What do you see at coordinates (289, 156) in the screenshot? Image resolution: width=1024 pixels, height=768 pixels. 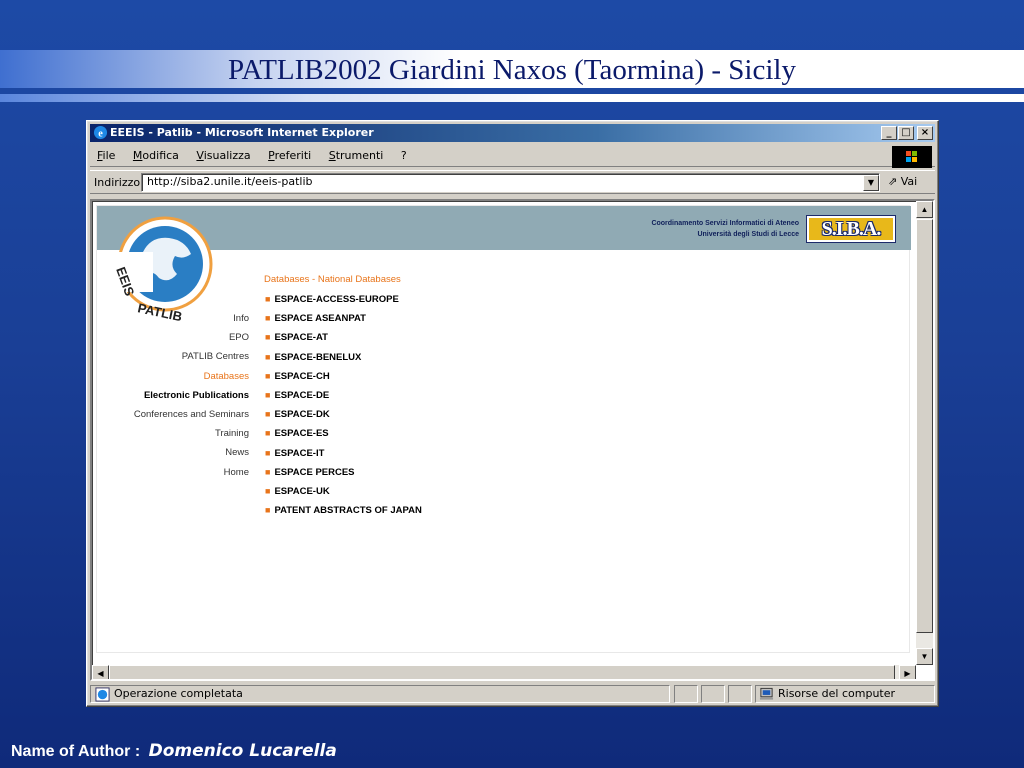 I see `menu-preferiti: Preferiti` at bounding box center [289, 156].